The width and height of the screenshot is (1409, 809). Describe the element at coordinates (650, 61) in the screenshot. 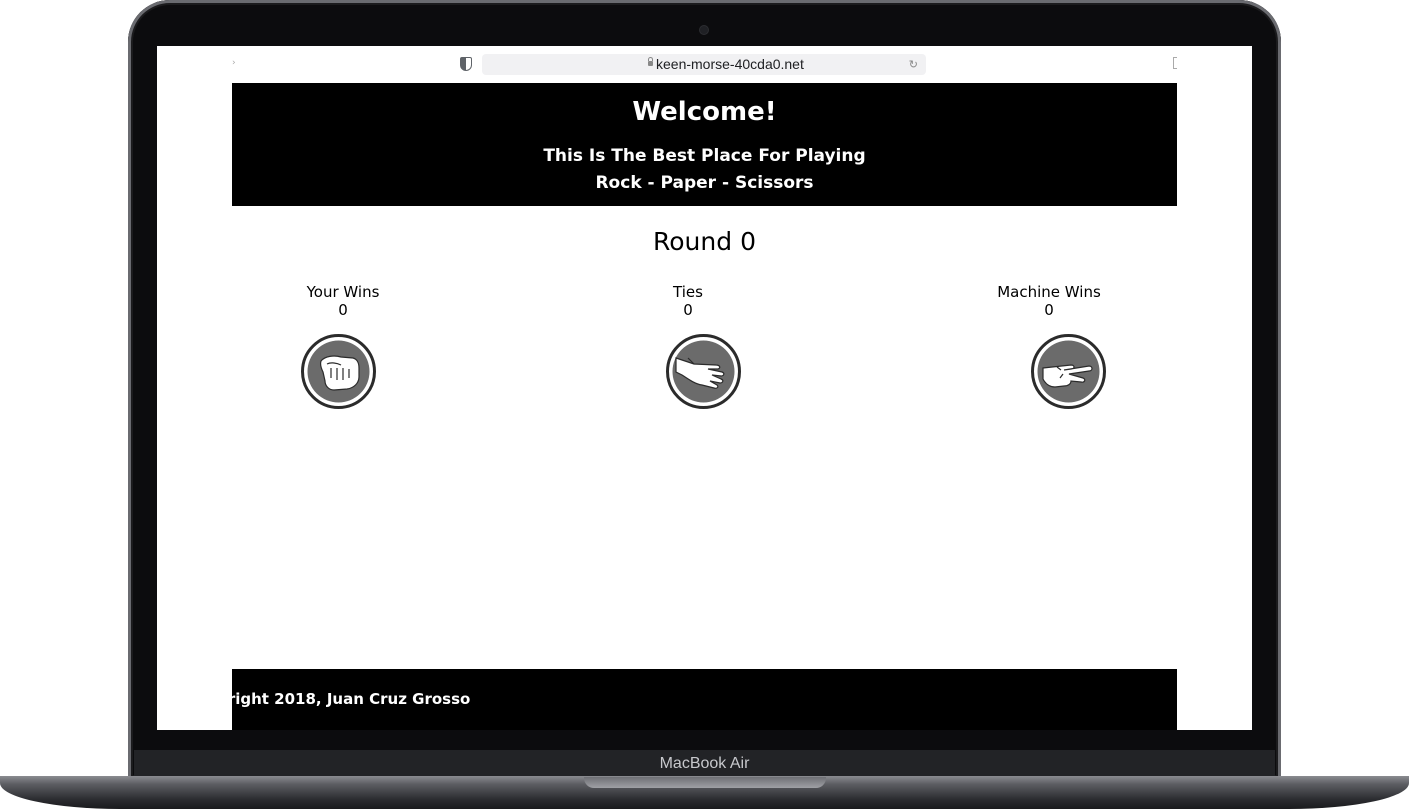

I see `lock-icon` at that location.